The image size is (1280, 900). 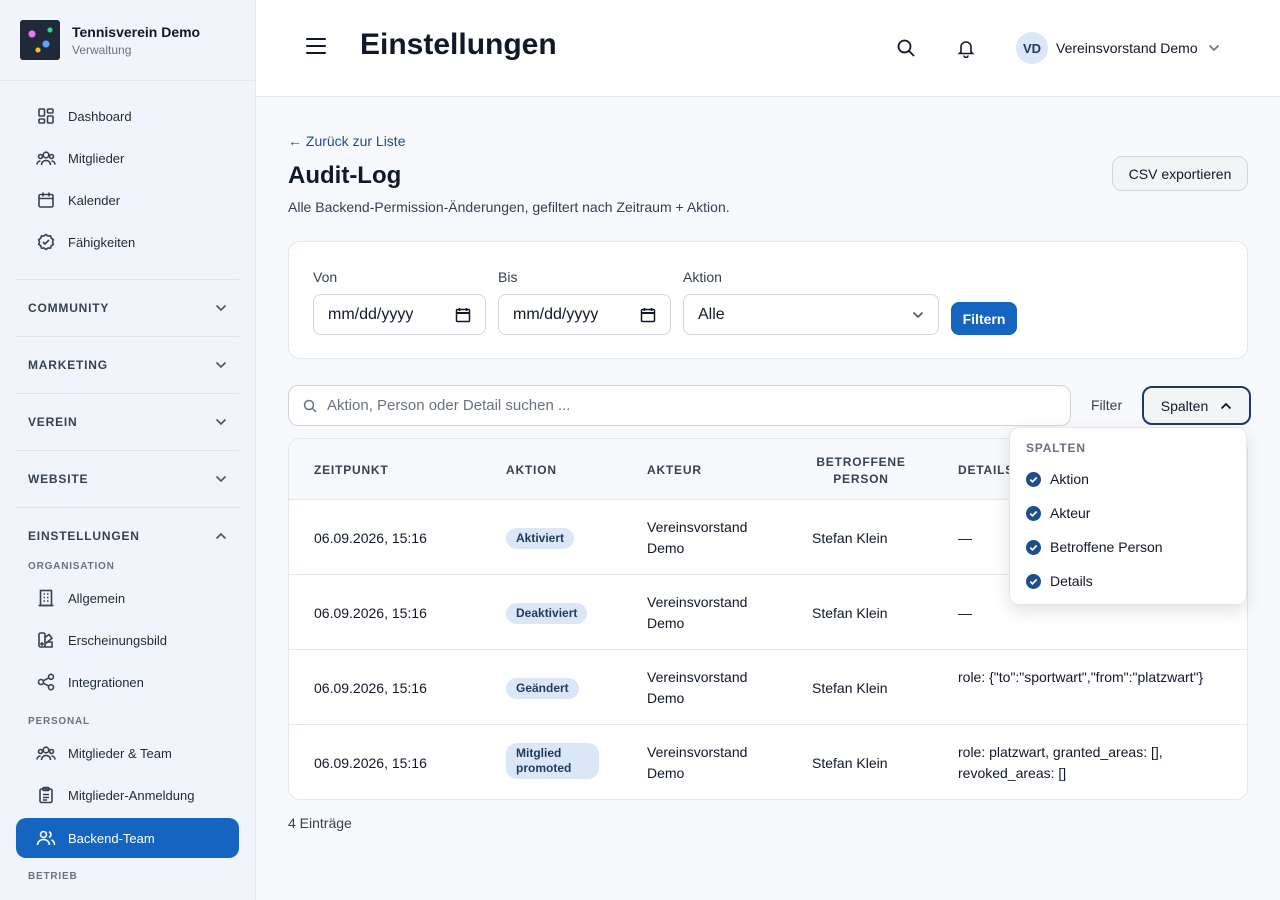 What do you see at coordinates (1094, 547) in the screenshot?
I see `column-toggle-person: Betroffene Person` at bounding box center [1094, 547].